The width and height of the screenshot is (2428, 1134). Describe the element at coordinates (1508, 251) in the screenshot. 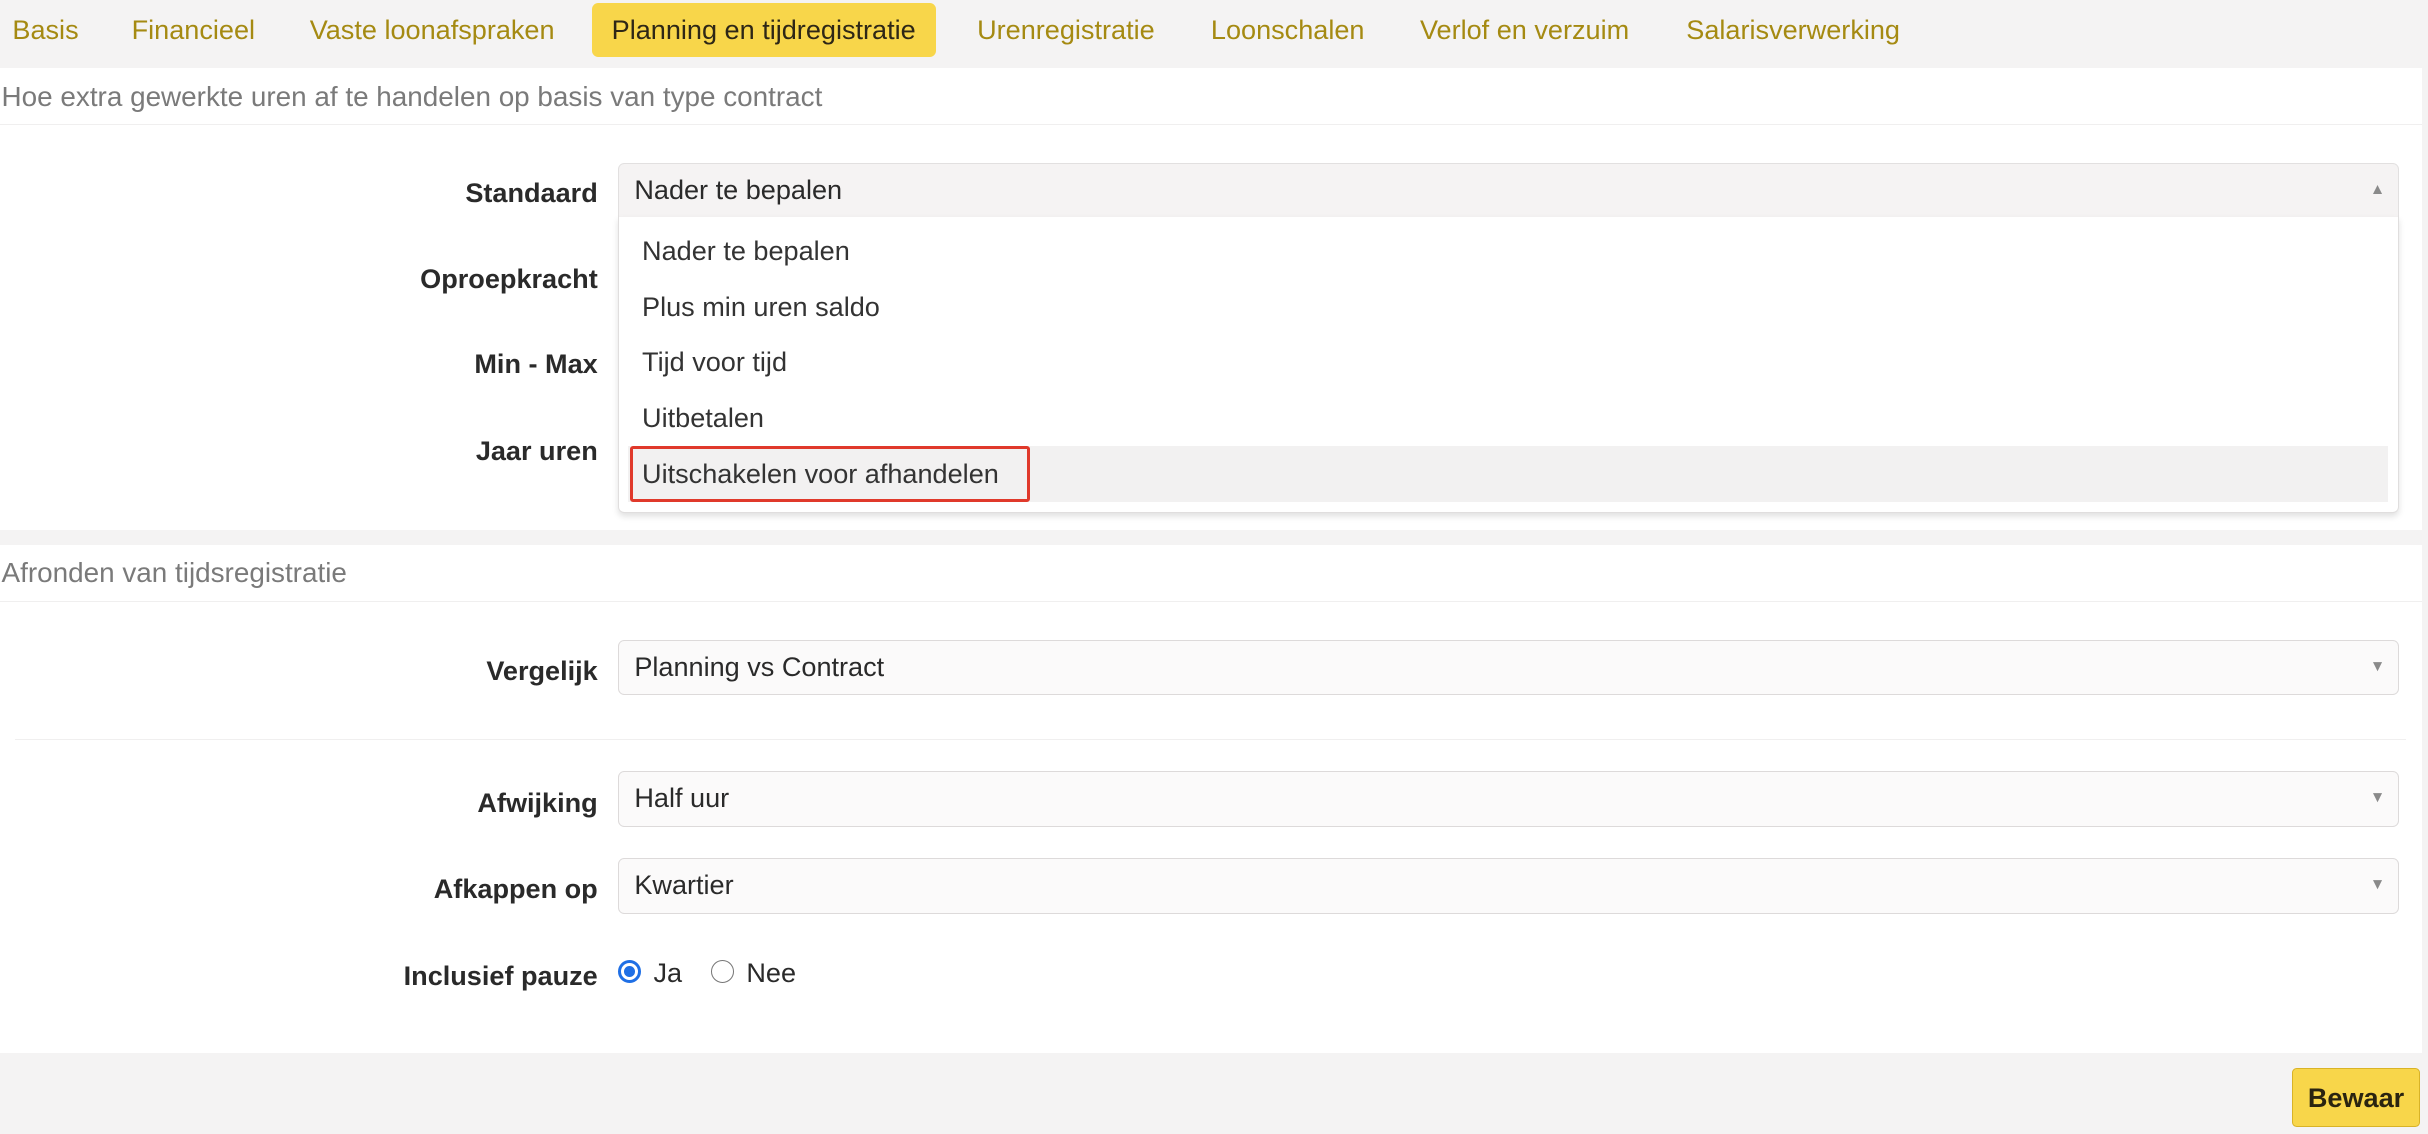

I see `dropdown-option: Nader te bepalen` at that location.